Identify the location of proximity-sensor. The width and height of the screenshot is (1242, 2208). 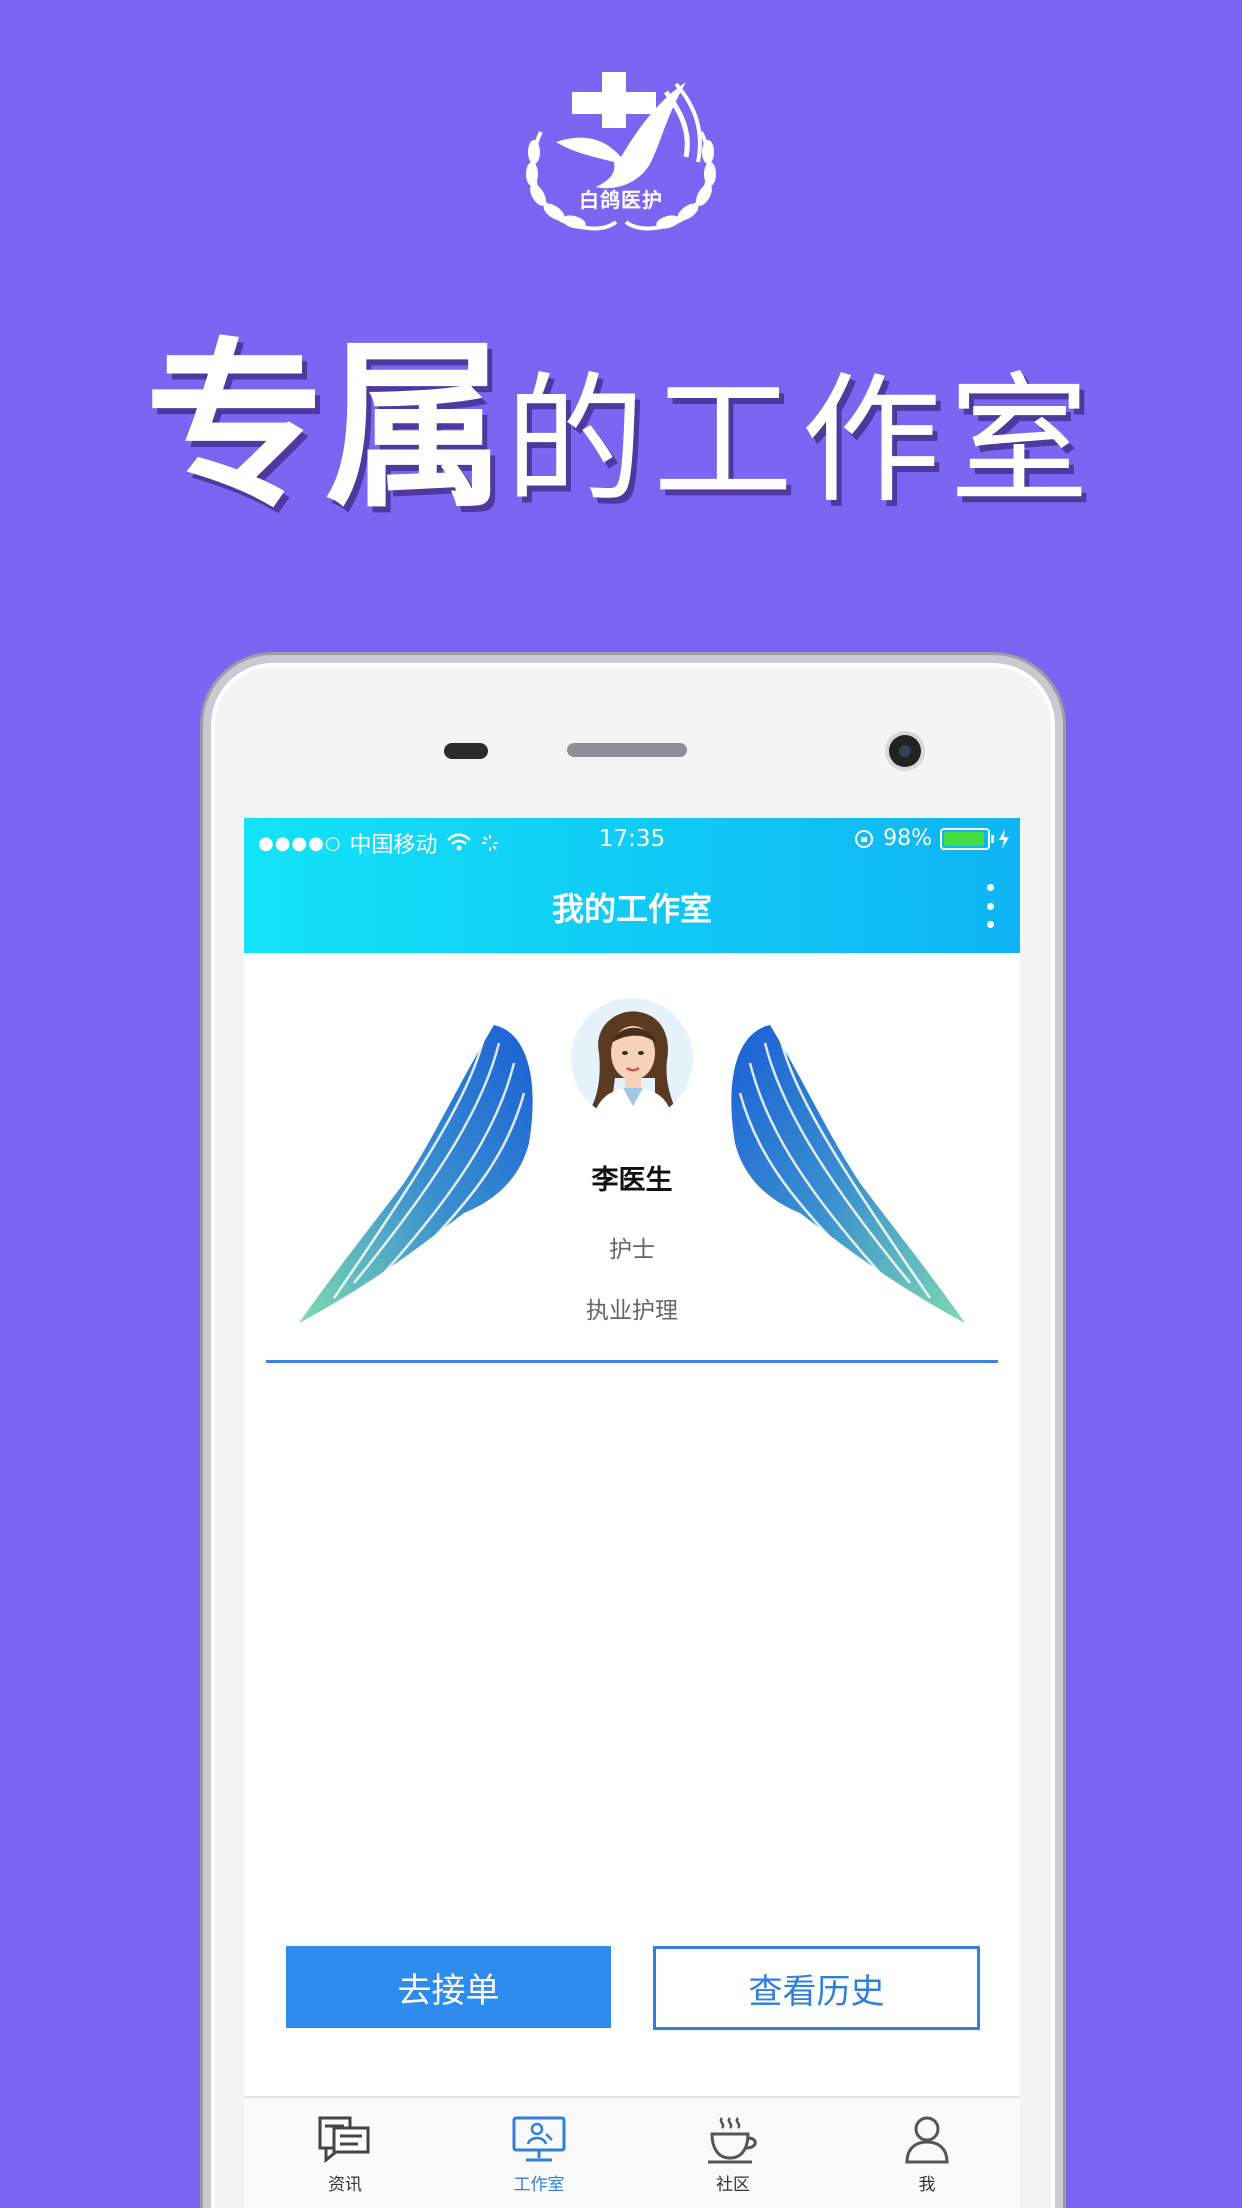
(466, 751).